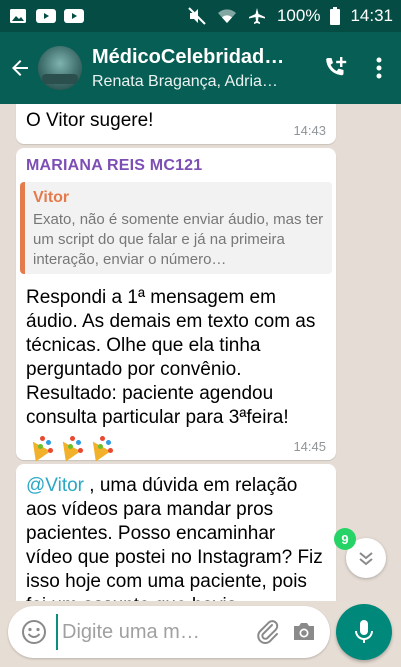 The height and width of the screenshot is (667, 401). Describe the element at coordinates (90, 120) in the screenshot. I see `message-text: O Vitor sugere!` at that location.